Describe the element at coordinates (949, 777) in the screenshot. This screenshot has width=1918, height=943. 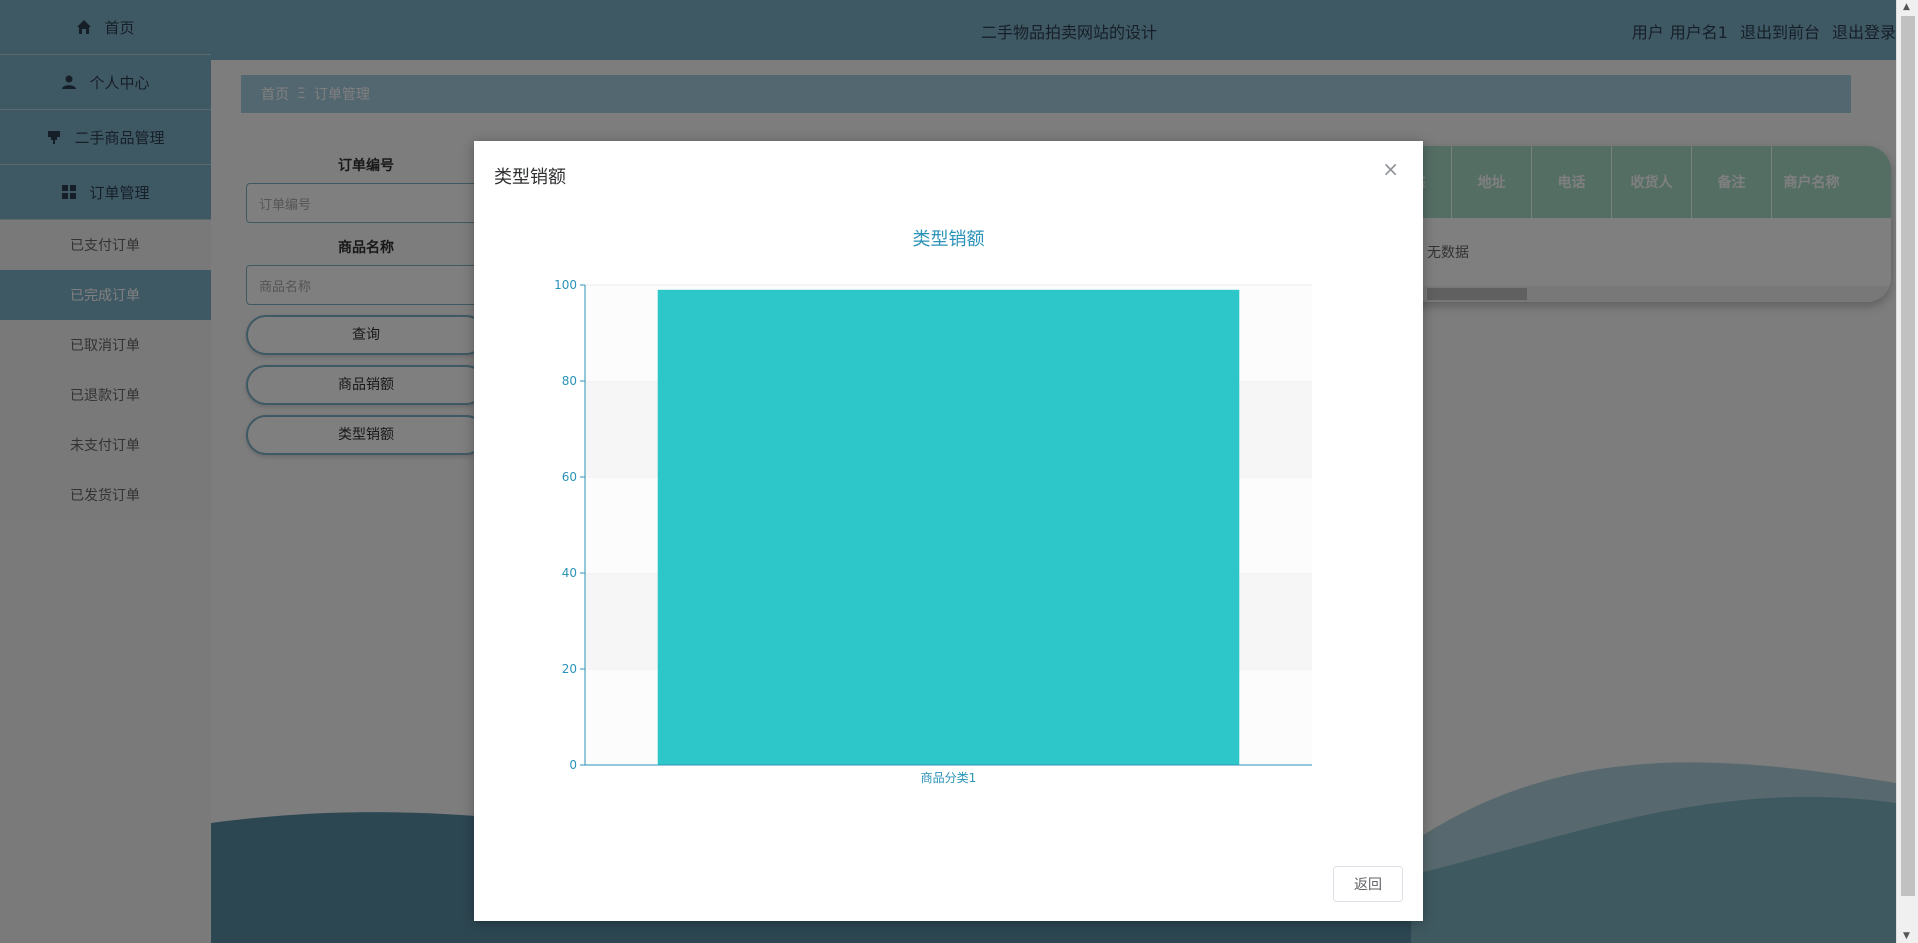
I see `x-tick-label: 商品分类1` at that location.